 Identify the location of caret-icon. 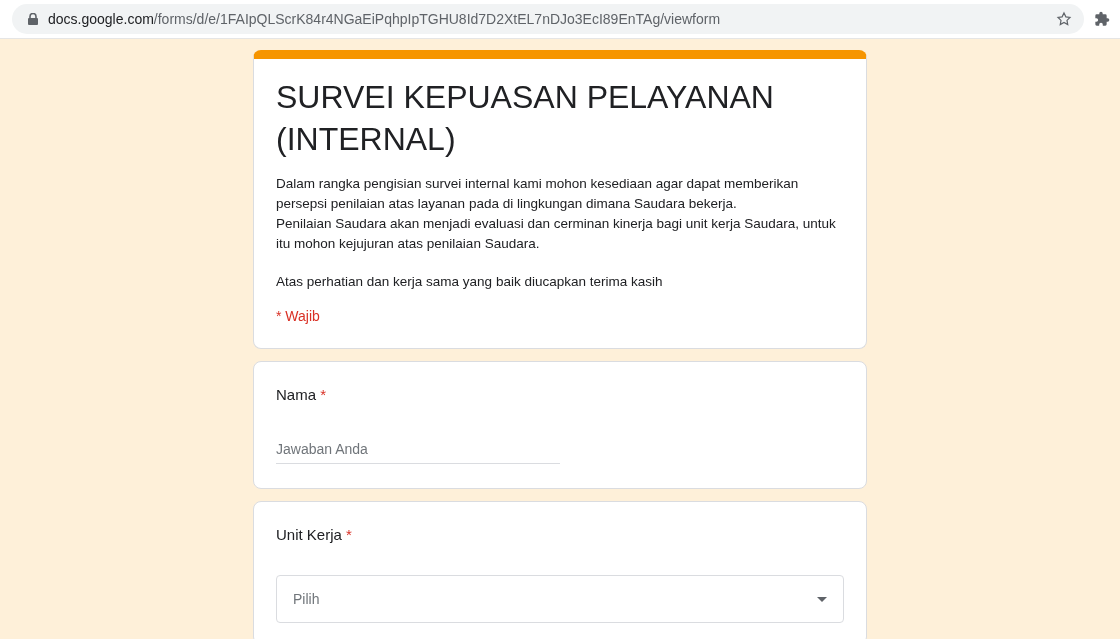
(822, 599).